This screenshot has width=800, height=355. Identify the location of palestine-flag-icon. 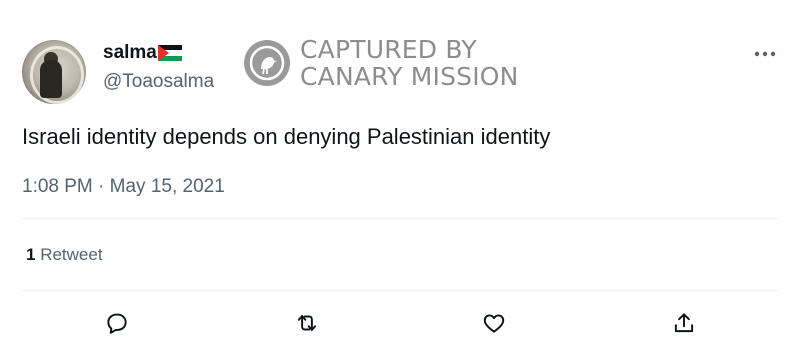
(169, 53).